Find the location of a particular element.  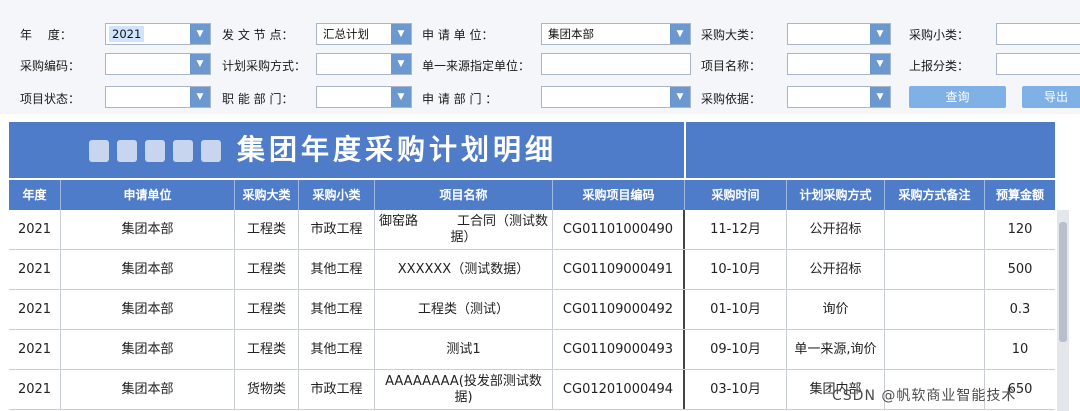

single-source-label: 单一来源指定单位： is located at coordinates (476, 66).